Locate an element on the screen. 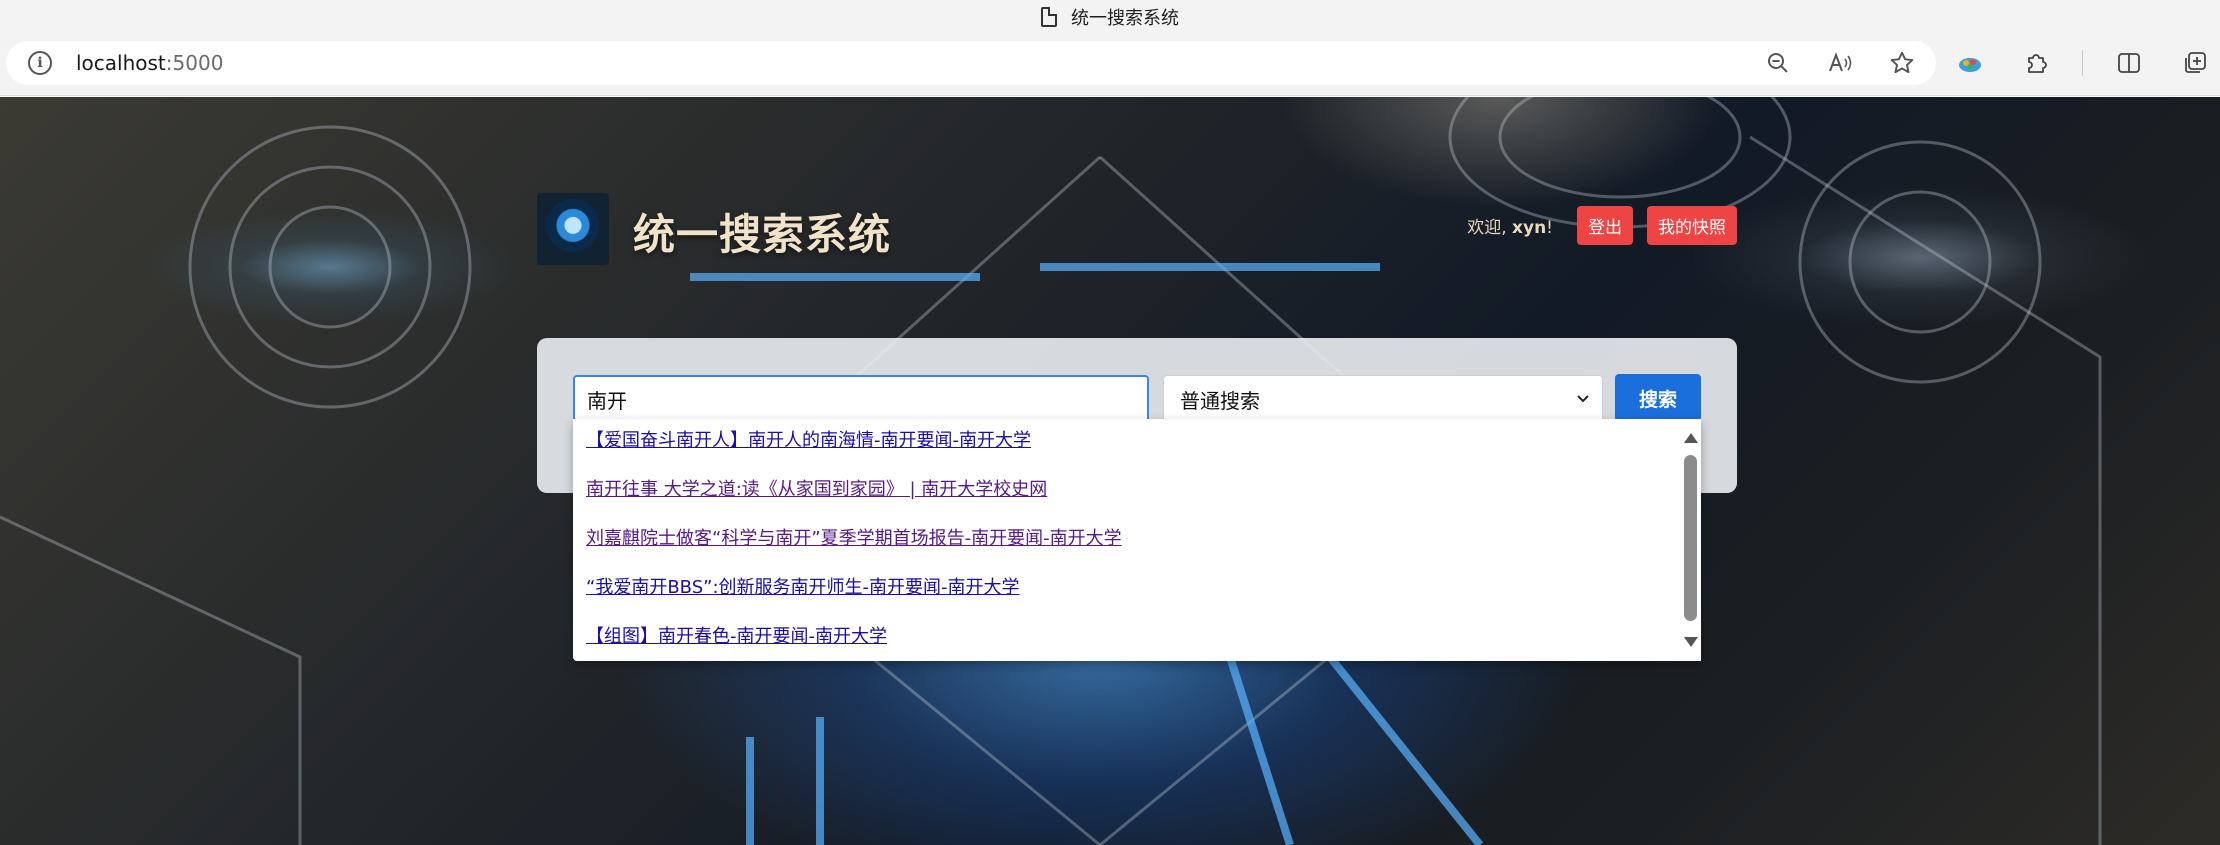  search-button: 搜索 is located at coordinates (1658, 398).